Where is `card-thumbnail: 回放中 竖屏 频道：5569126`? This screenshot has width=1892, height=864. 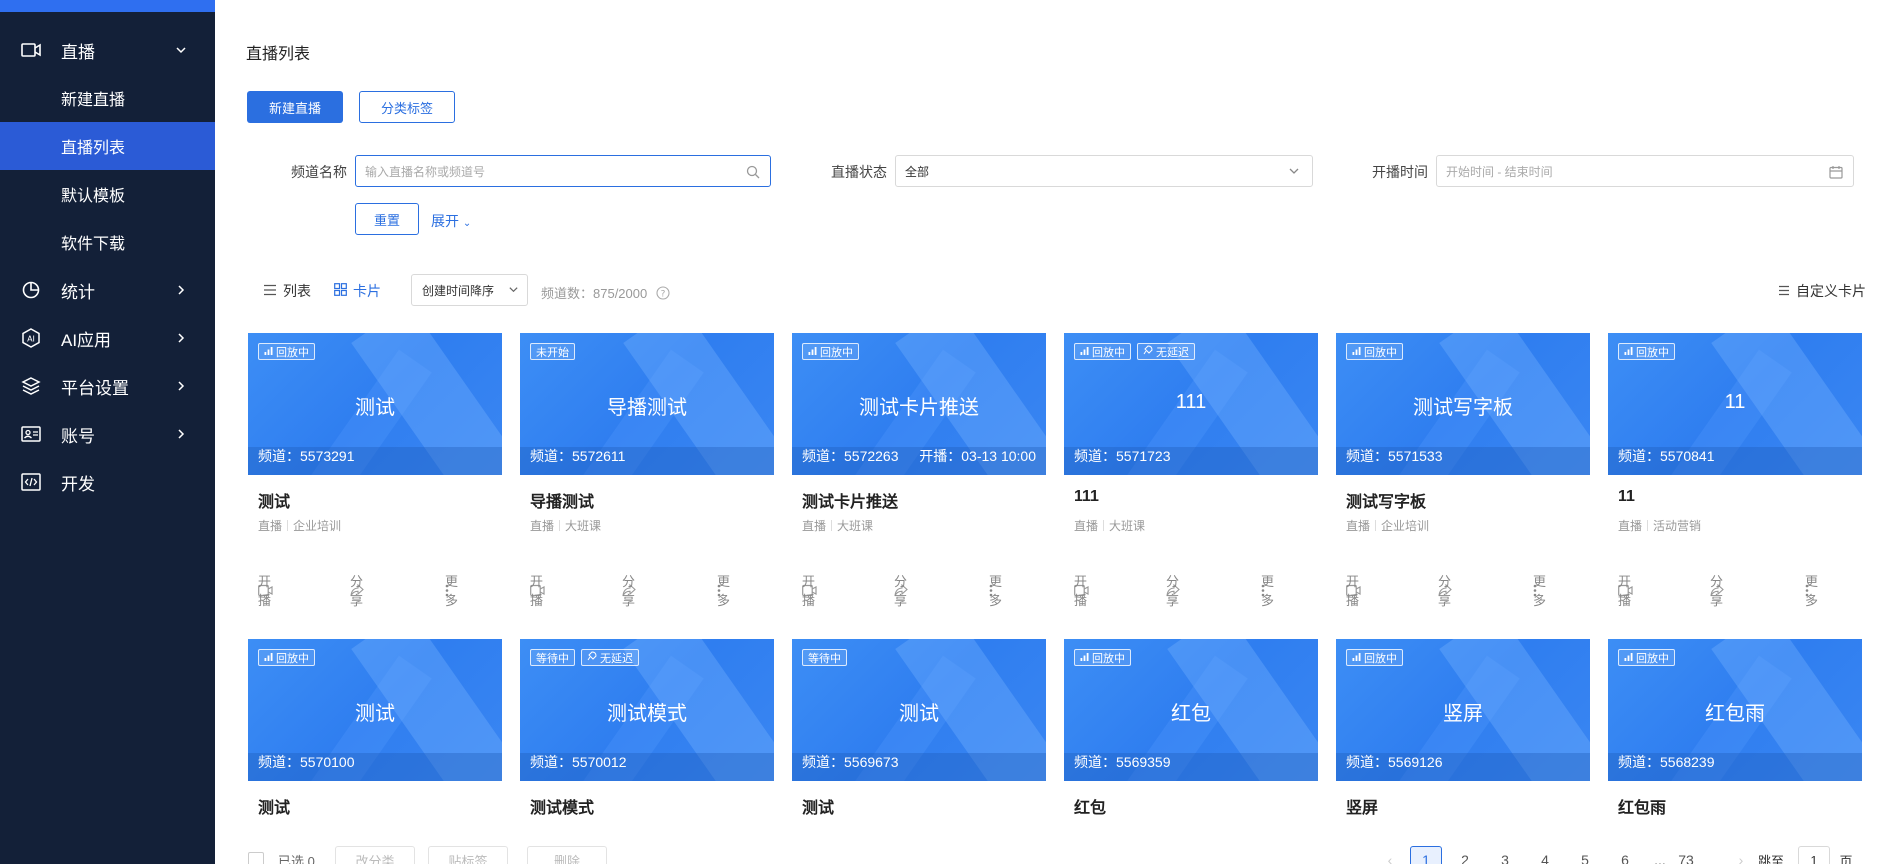 card-thumbnail: 回放中 竖屏 频道：5569126 is located at coordinates (1463, 710).